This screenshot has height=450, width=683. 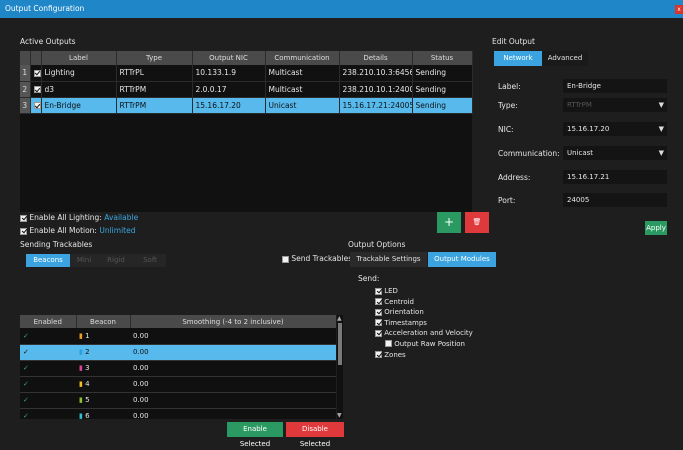 I want to click on enable-all-lighting: Enable All Lighting: Available, so click(x=79, y=217).